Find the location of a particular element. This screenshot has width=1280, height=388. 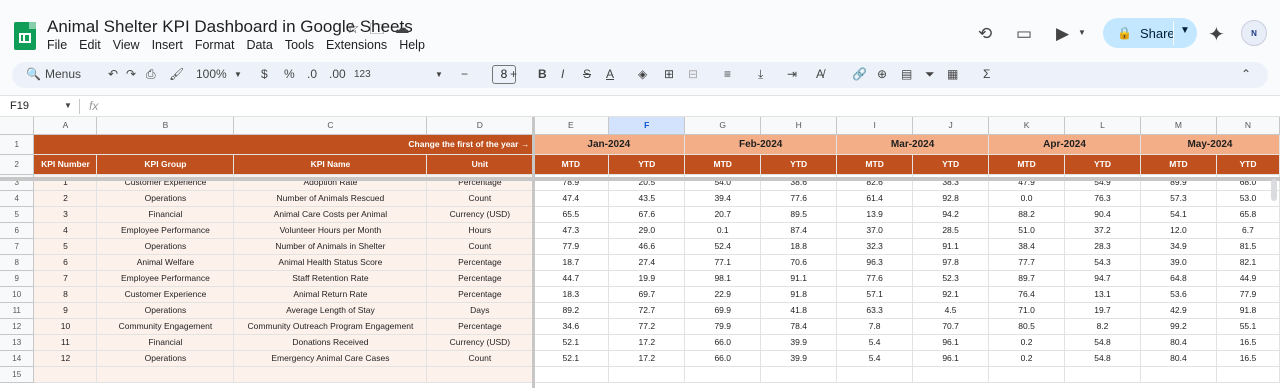

kpi-number-cell: 10 is located at coordinates (65, 326).